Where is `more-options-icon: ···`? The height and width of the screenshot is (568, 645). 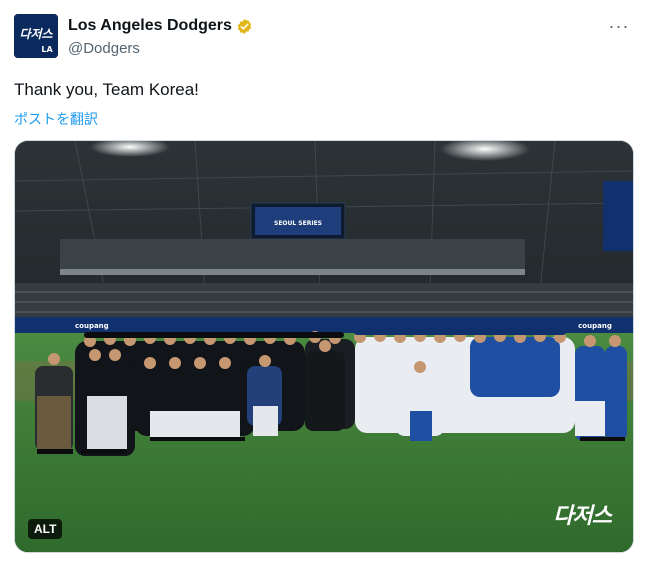
more-options-icon: ··· is located at coordinates (619, 26).